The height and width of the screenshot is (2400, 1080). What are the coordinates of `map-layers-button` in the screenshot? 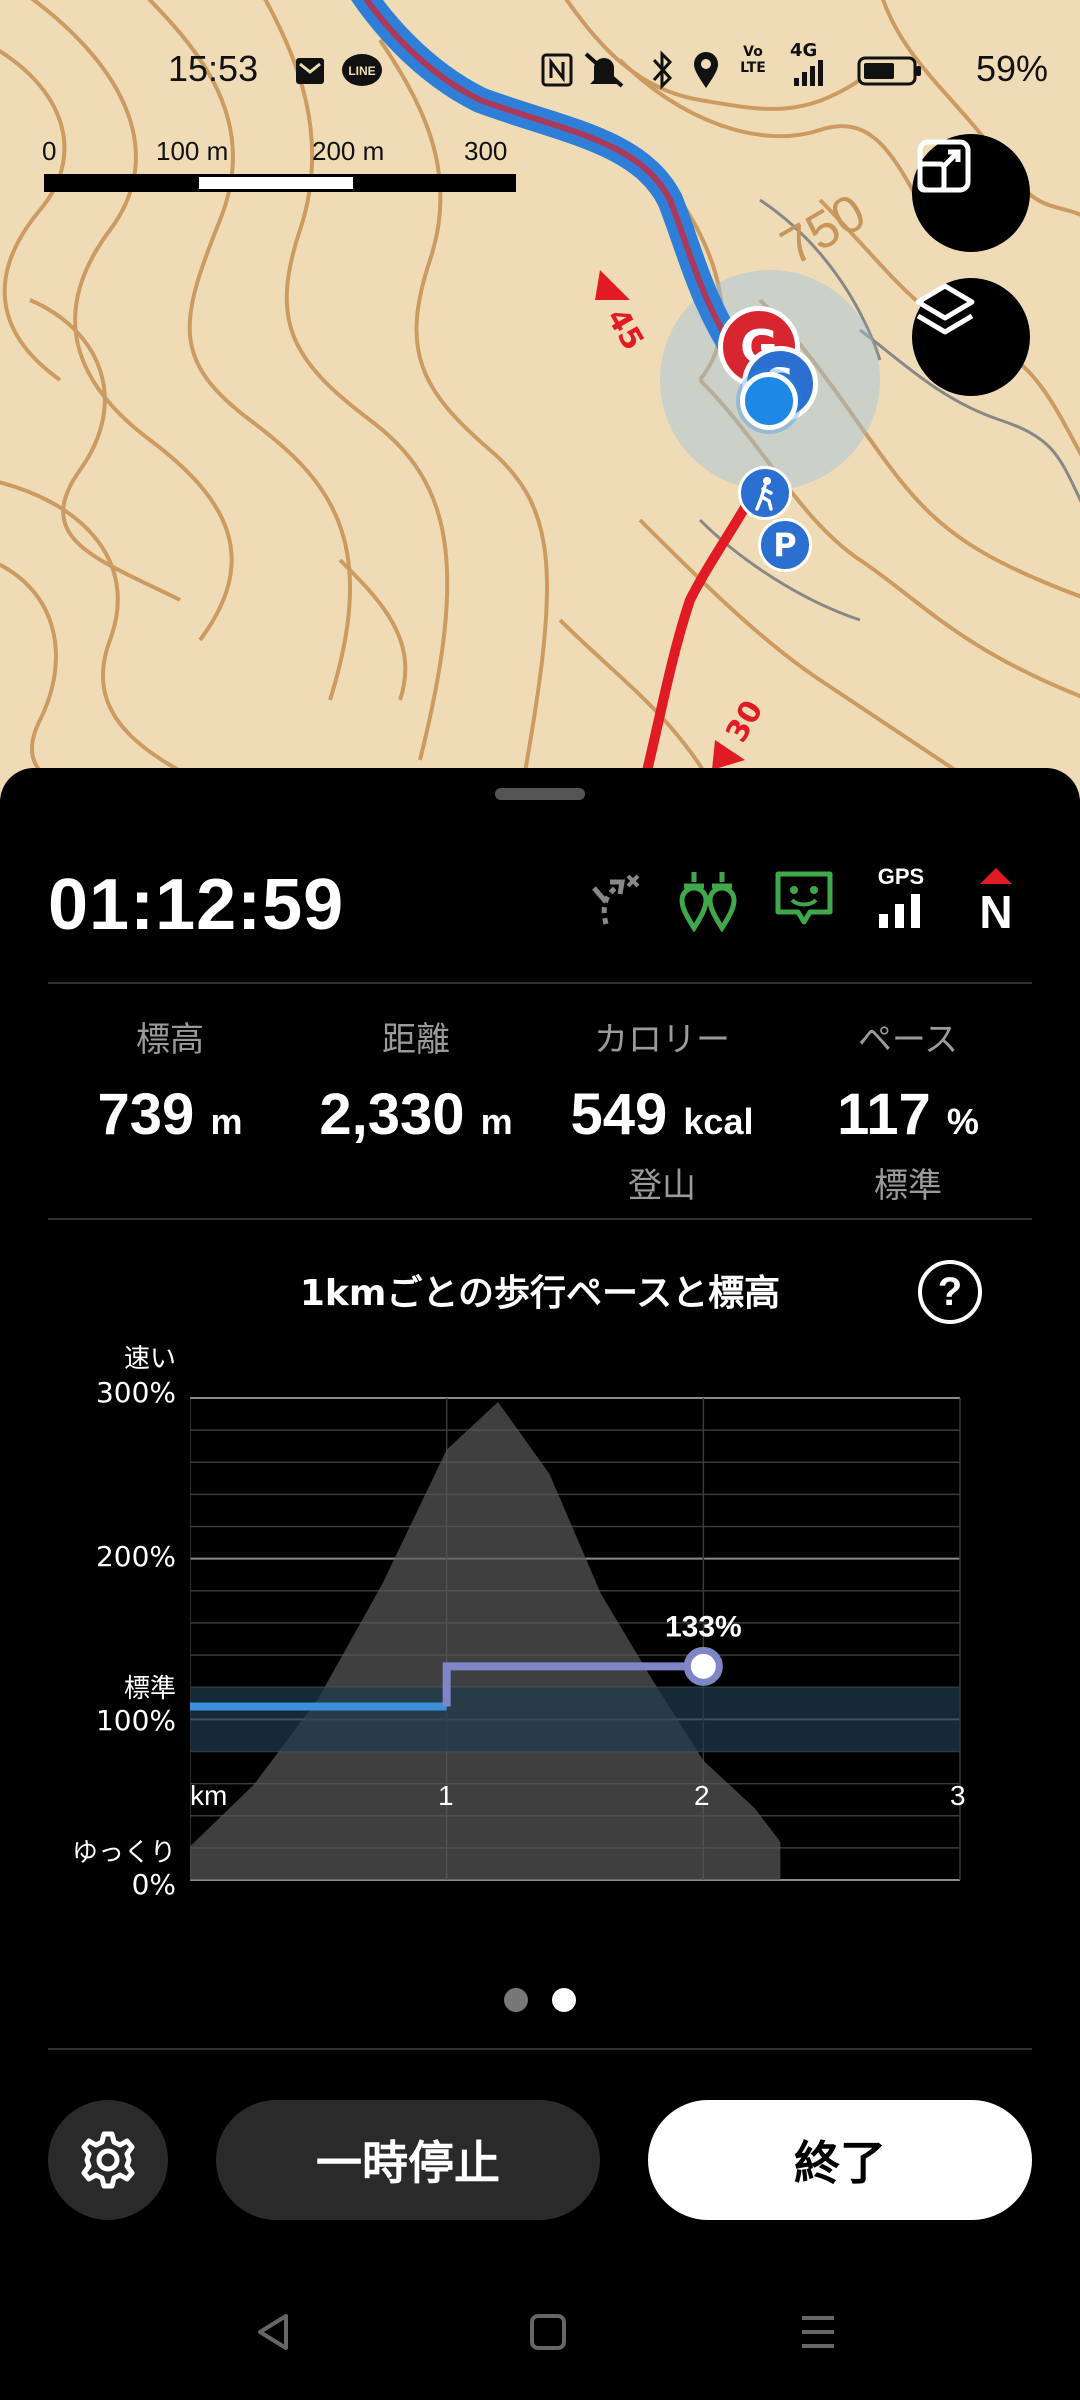 It's located at (971, 337).